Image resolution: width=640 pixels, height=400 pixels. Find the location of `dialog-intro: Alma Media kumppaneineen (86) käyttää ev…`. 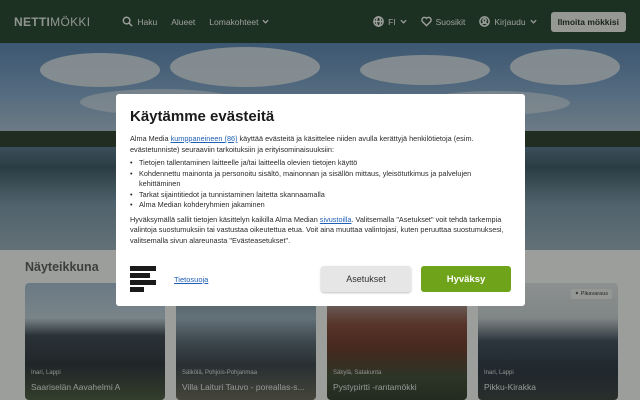

dialog-intro: Alma Media kumppaneineen (86) käyttää ev… is located at coordinates (302, 144).